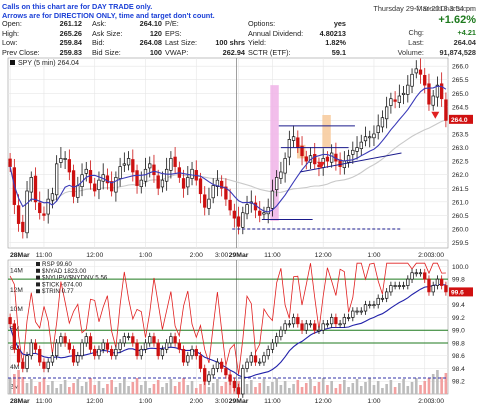 The height and width of the screenshot is (406, 480). I want to click on lower-right-tick: 98.8, so click(458, 343).